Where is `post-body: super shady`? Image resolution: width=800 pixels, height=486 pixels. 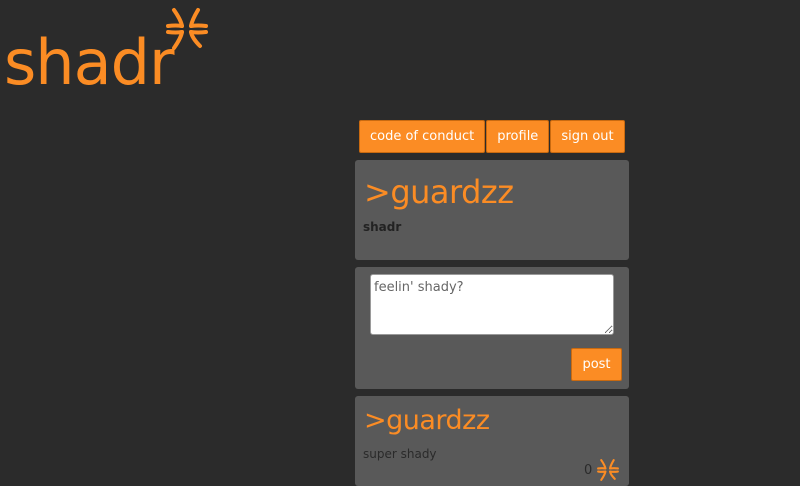 post-body: super shady is located at coordinates (400, 454).